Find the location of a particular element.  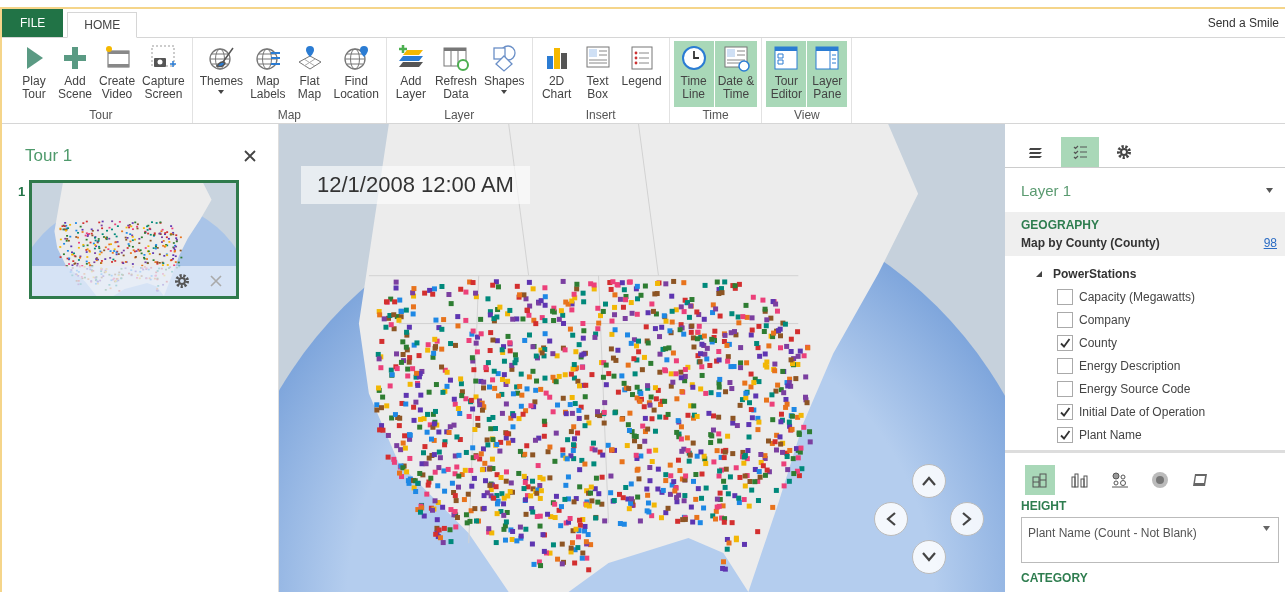

chevron-right-icon is located at coordinates (967, 519).